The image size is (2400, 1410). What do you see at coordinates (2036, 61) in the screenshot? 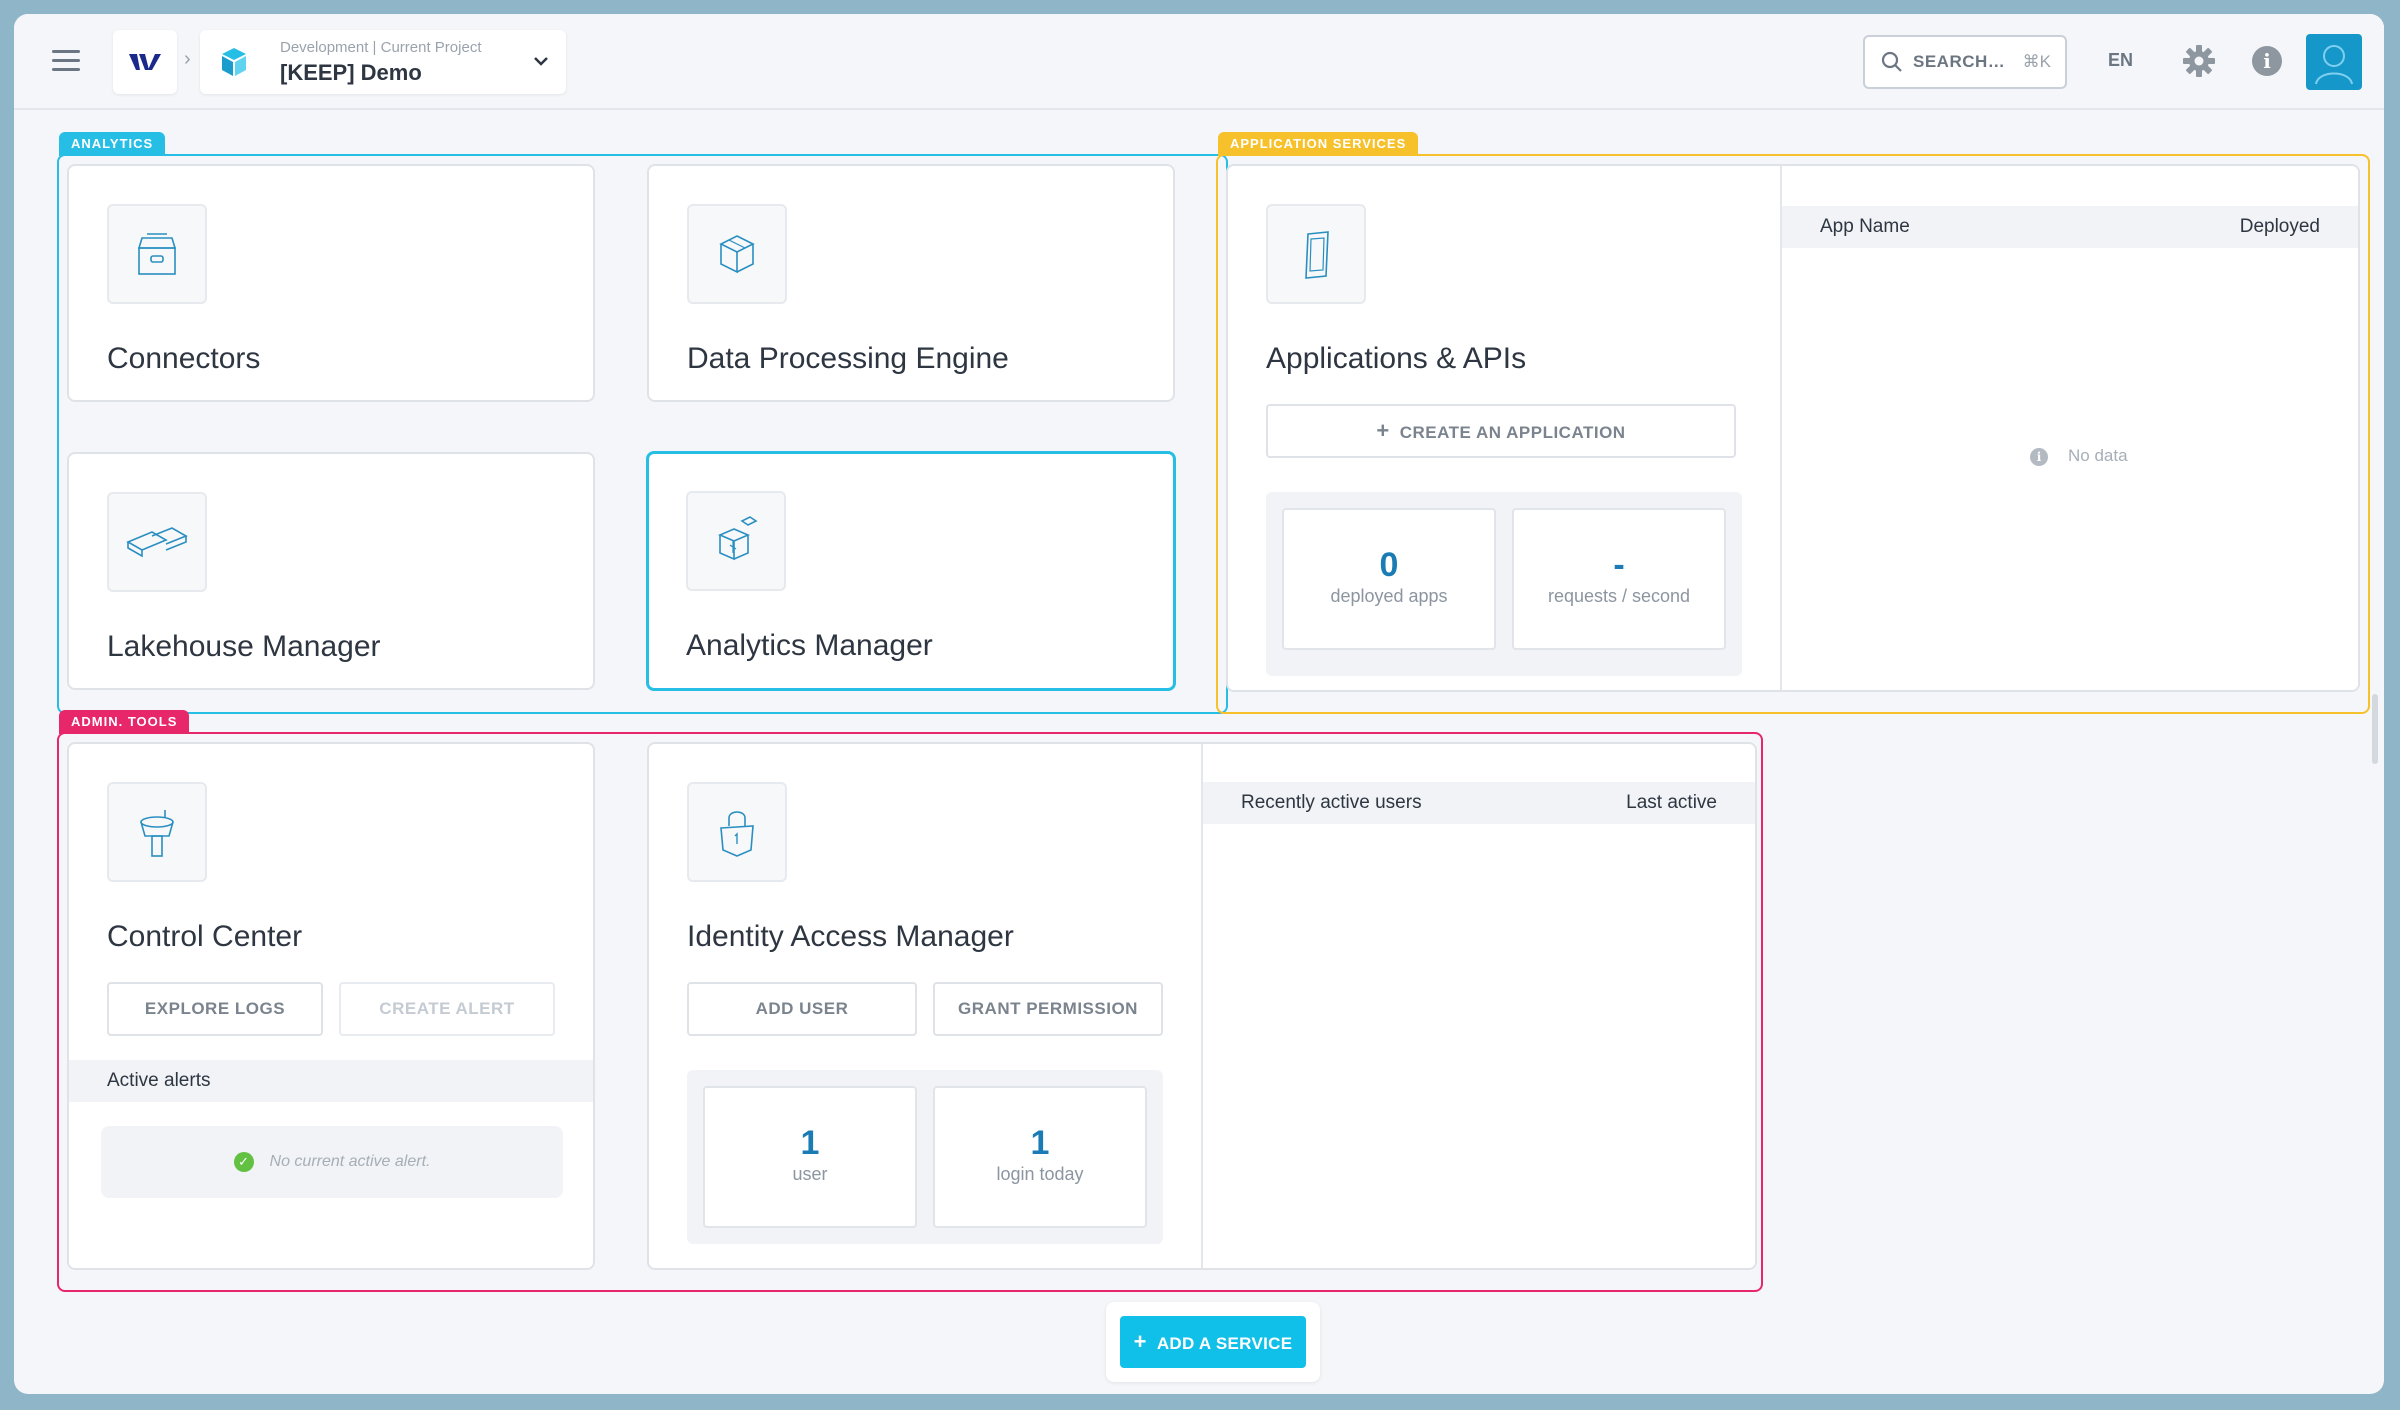
I see `search-shortcut: ⌘K` at bounding box center [2036, 61].